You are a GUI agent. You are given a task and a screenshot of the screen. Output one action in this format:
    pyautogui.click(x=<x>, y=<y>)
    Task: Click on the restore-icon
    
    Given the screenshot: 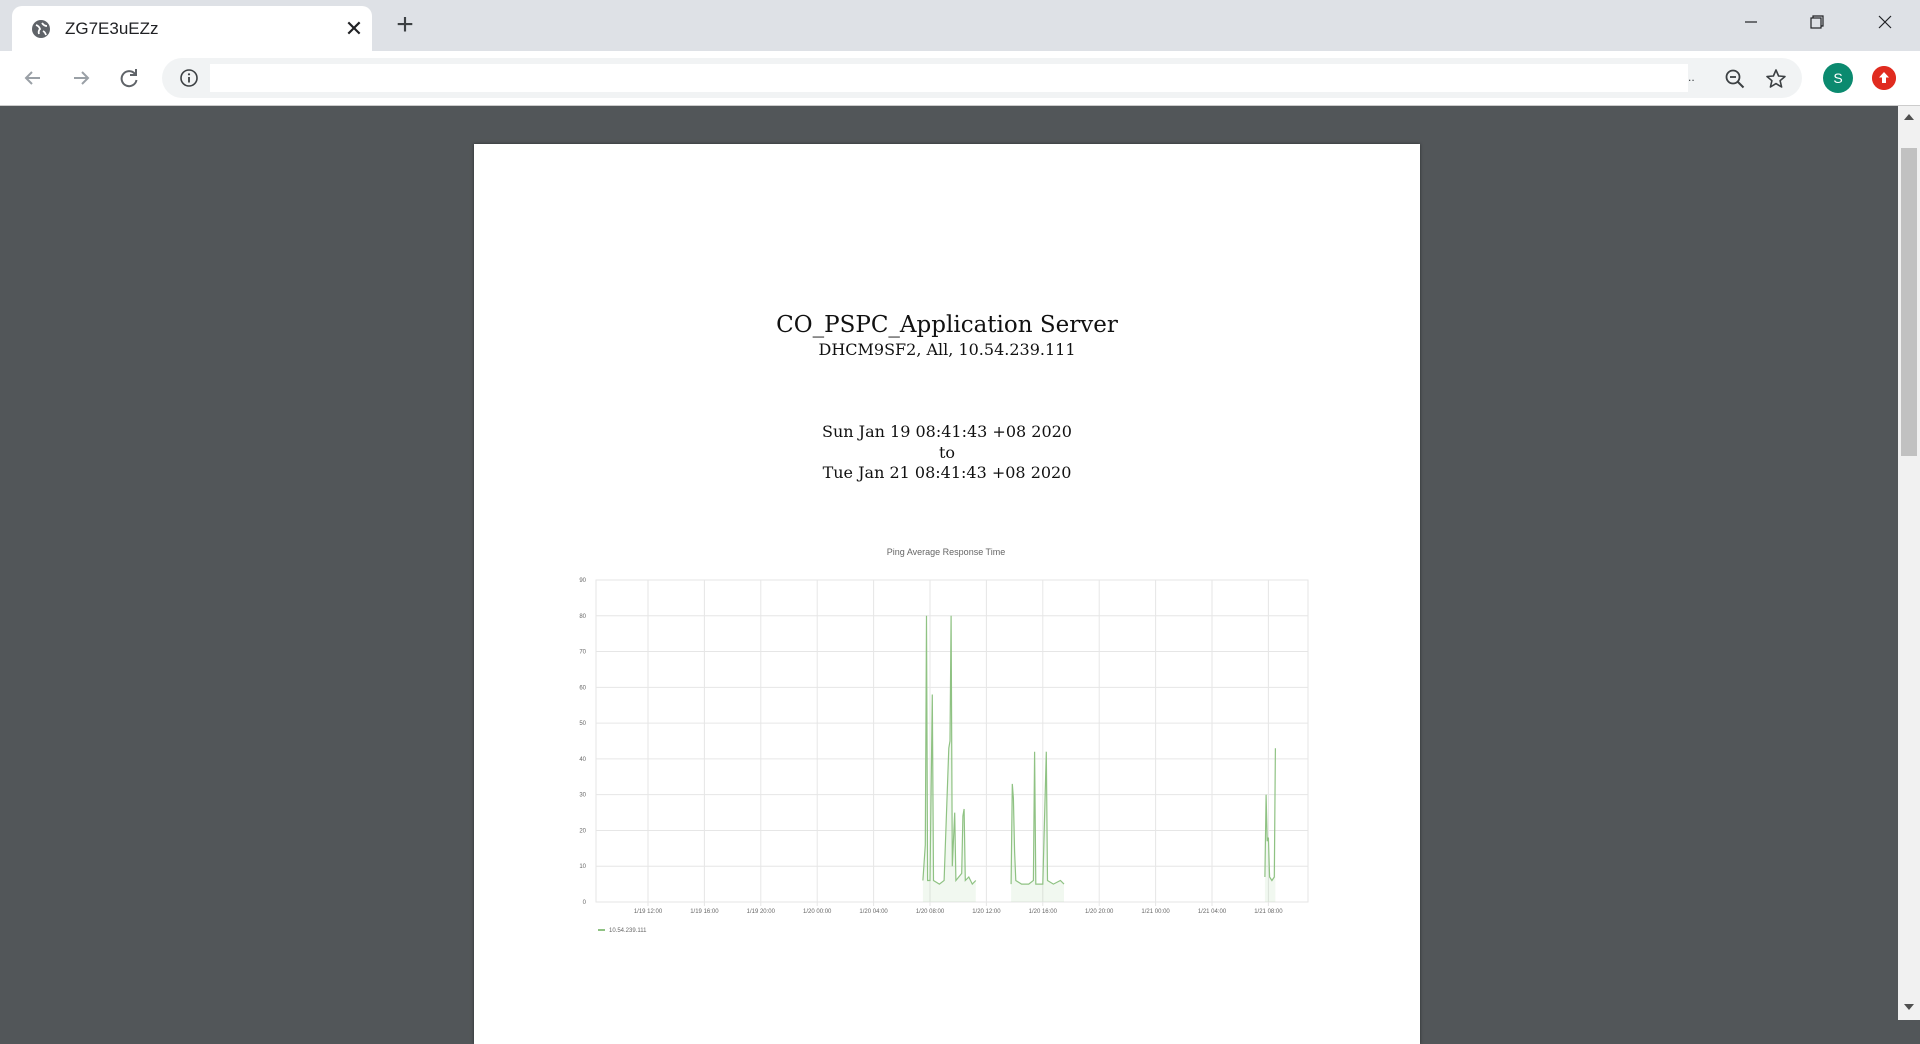 What is the action you would take?
    pyautogui.click(x=1817, y=22)
    